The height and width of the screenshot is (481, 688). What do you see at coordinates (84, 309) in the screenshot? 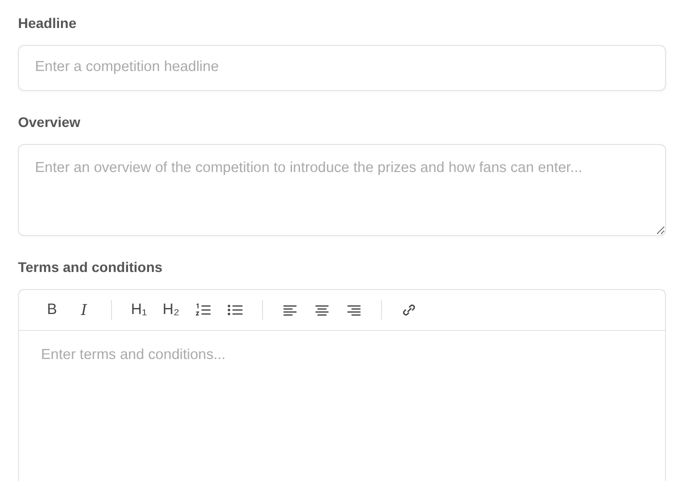
I see `italic-button: I` at bounding box center [84, 309].